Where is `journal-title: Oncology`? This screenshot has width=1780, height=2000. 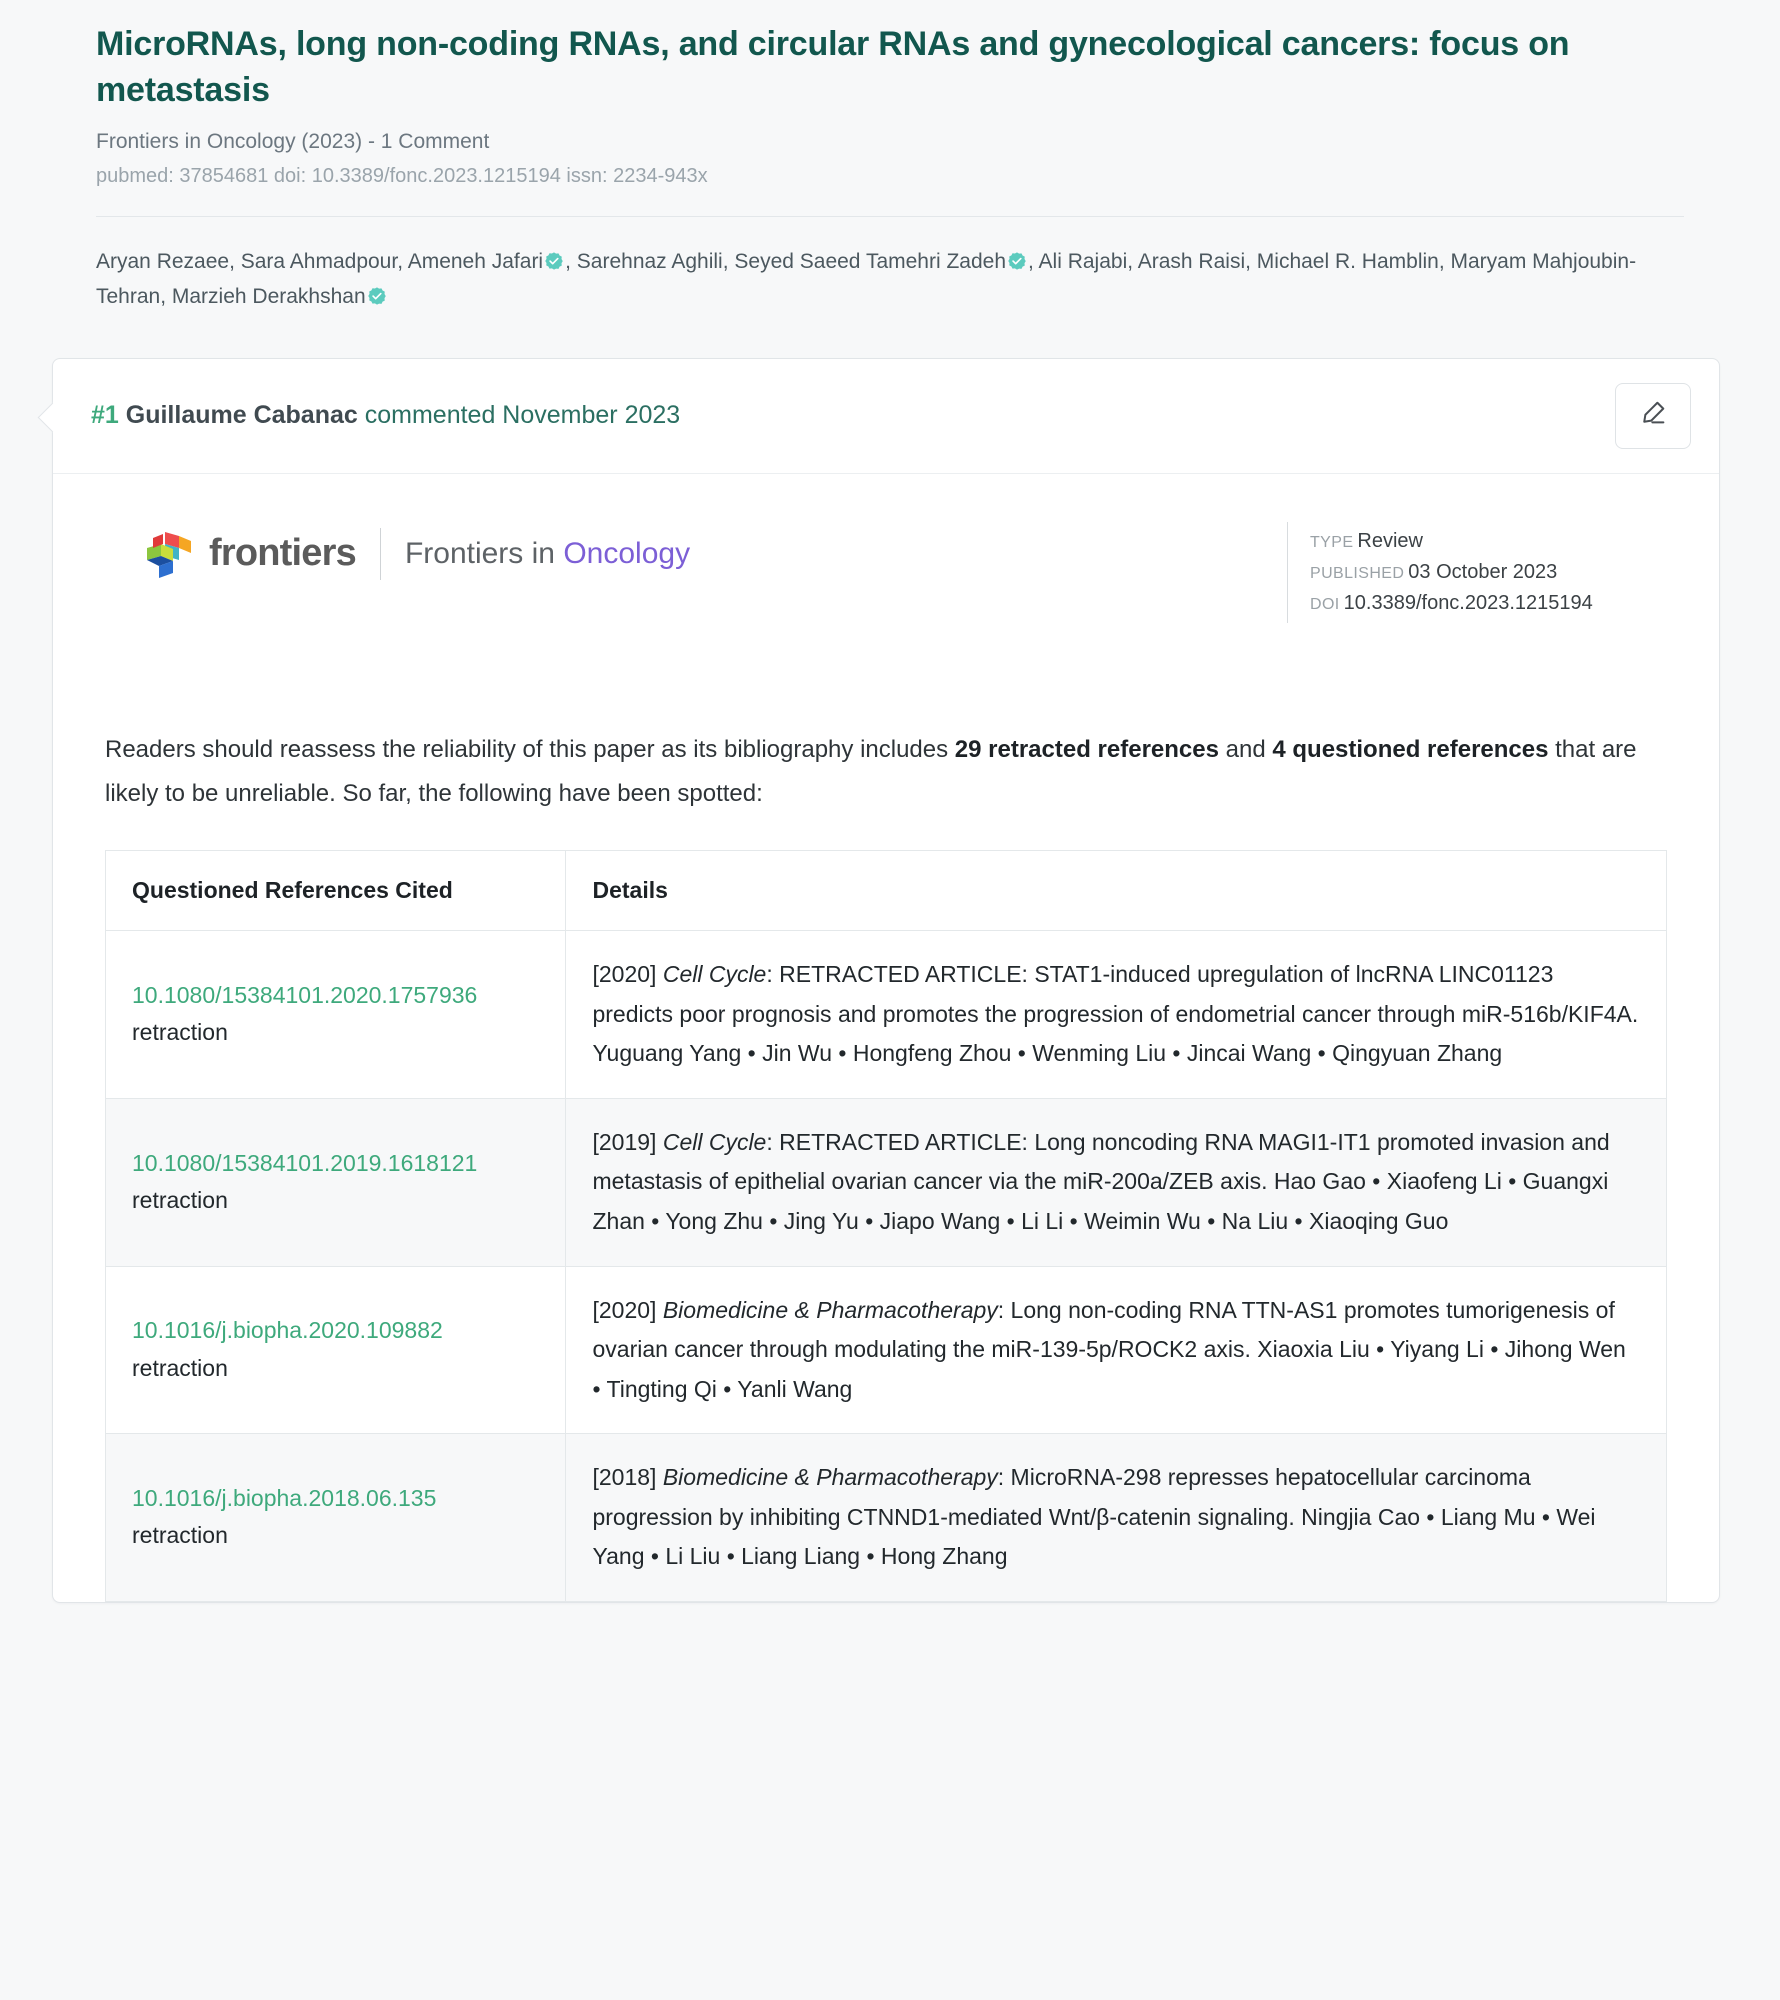
journal-title: Oncology is located at coordinates (627, 553).